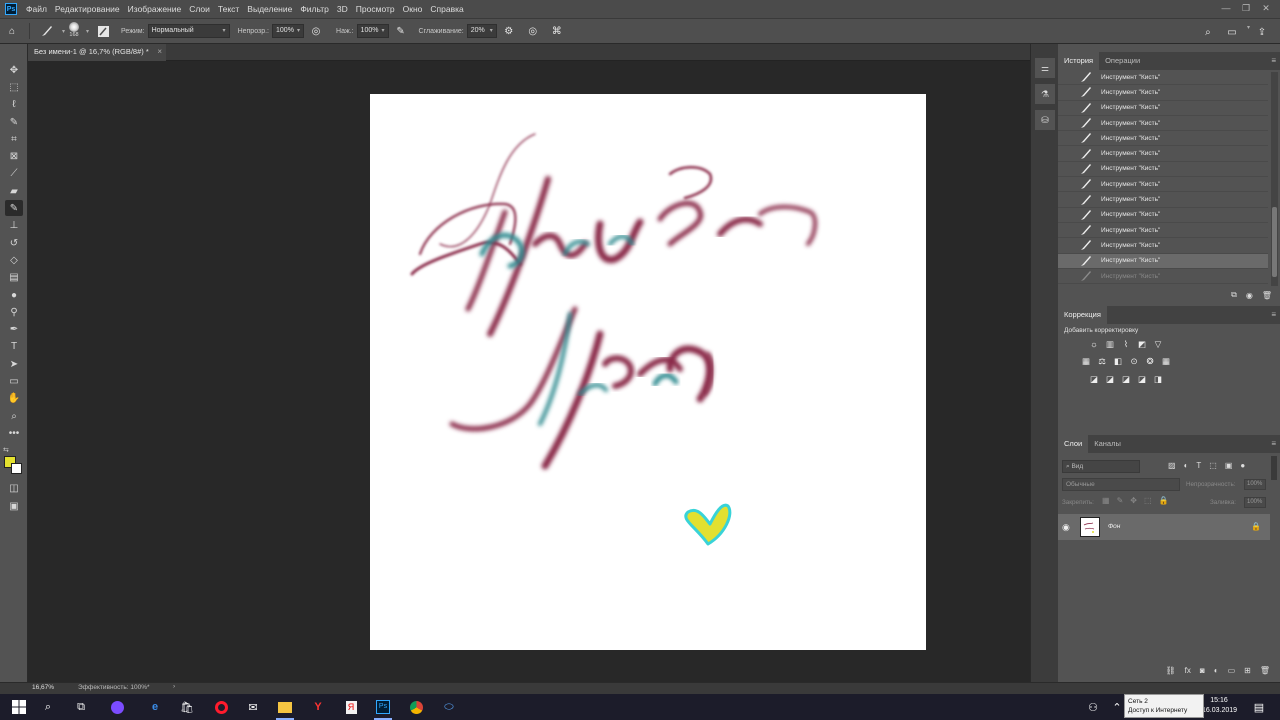 This screenshot has width=1280, height=720. What do you see at coordinates (14, 277) in the screenshot?
I see `gradient-icon: ▤` at bounding box center [14, 277].